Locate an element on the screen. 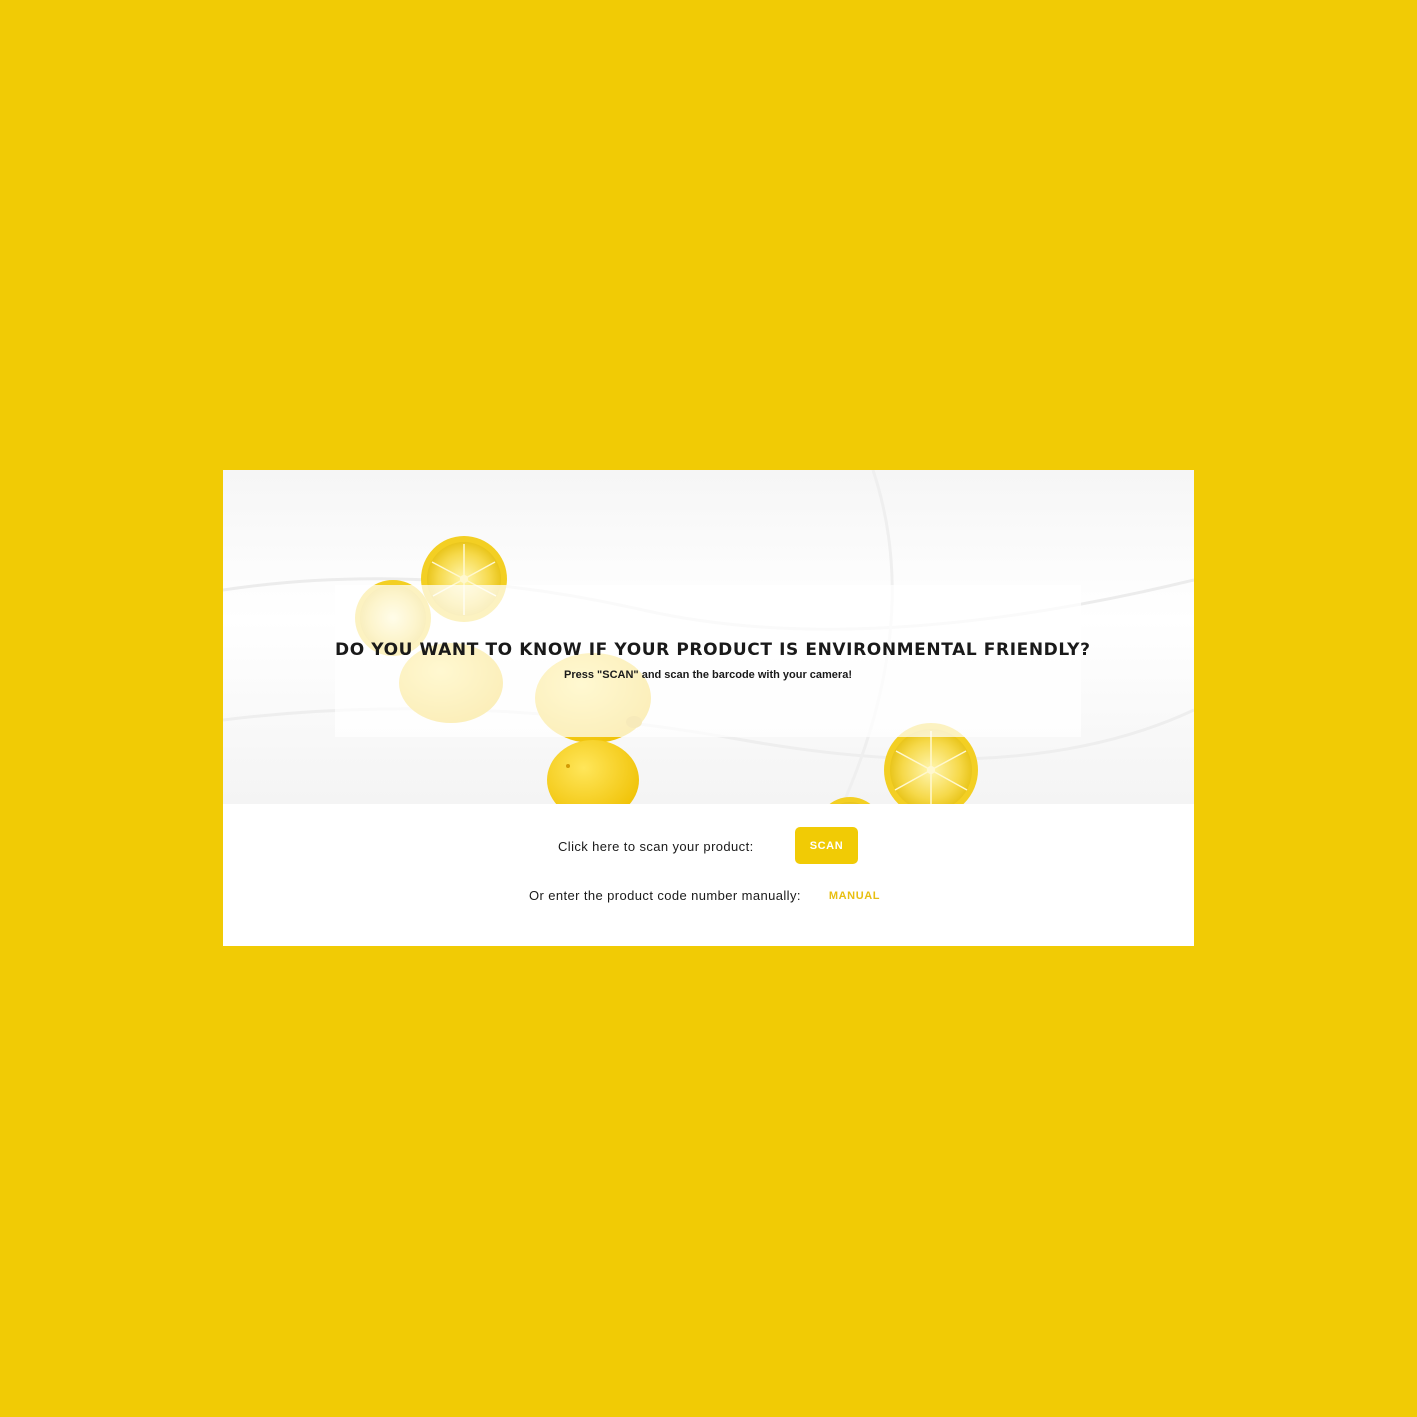 This screenshot has height=1417, width=1417. manual-button: MANUAL is located at coordinates (854, 896).